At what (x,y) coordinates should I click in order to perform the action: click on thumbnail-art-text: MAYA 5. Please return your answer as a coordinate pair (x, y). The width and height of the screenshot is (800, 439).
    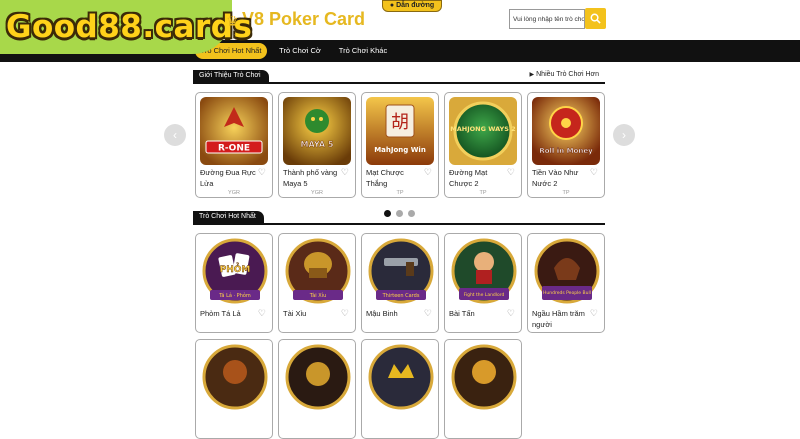
    Looking at the image, I should click on (317, 144).